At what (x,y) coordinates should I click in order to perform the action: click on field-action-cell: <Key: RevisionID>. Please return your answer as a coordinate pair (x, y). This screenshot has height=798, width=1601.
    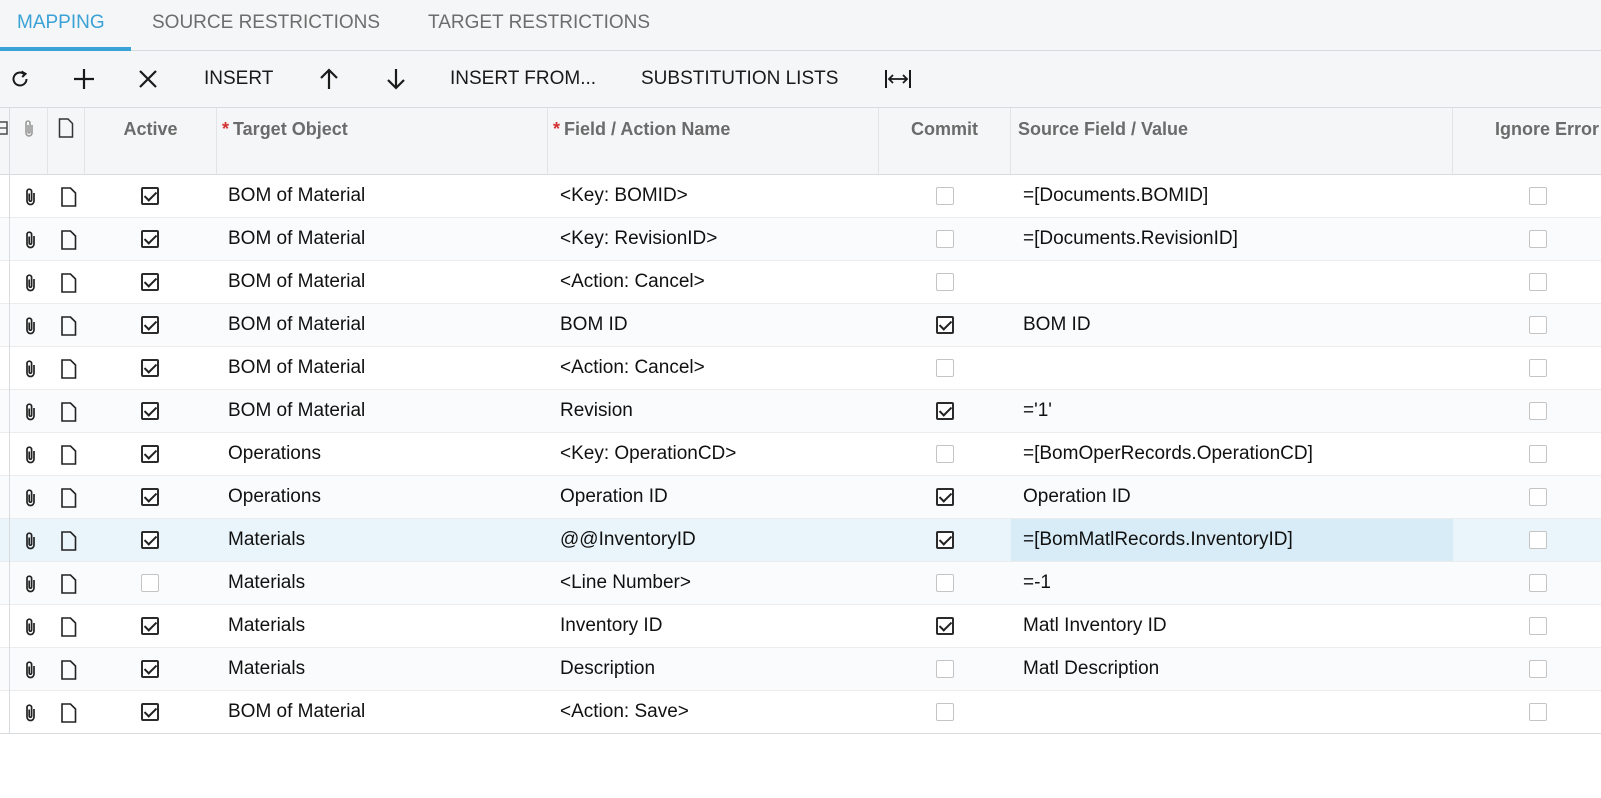
    Looking at the image, I should click on (638, 239).